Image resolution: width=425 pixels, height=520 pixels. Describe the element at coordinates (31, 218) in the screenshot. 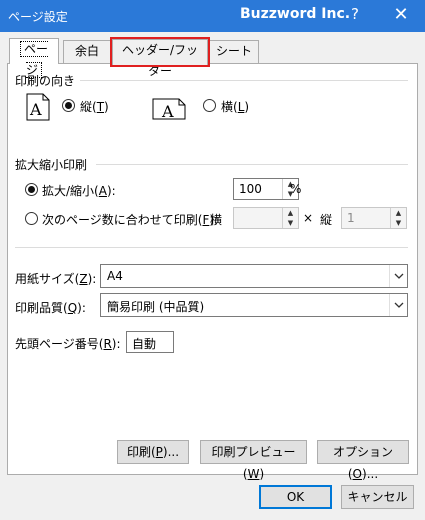

I see `fit-pages-radio` at that location.